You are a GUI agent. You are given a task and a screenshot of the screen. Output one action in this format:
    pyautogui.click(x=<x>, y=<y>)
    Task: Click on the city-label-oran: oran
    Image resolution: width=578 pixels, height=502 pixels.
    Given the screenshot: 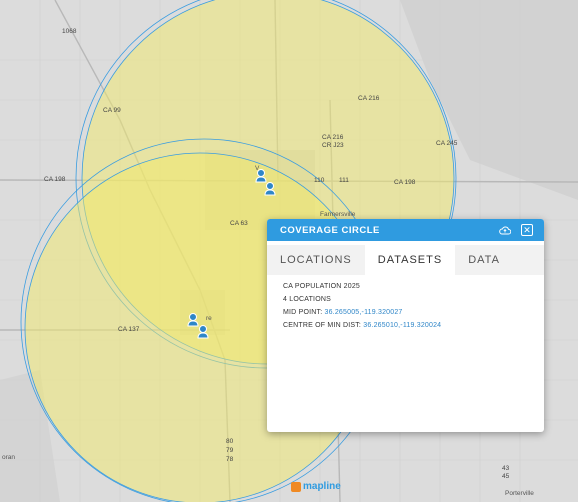 What is the action you would take?
    pyautogui.click(x=8, y=457)
    